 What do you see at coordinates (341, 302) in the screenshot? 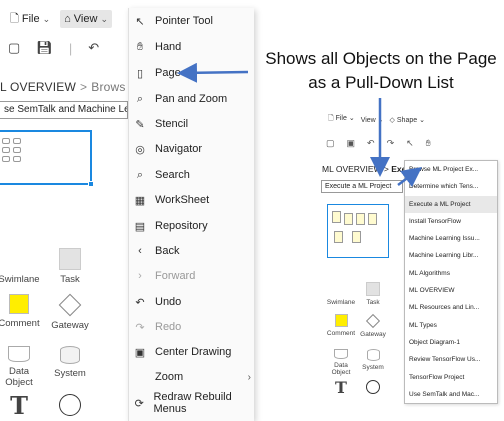
I see `stencil-label: Swimlane` at bounding box center [341, 302].